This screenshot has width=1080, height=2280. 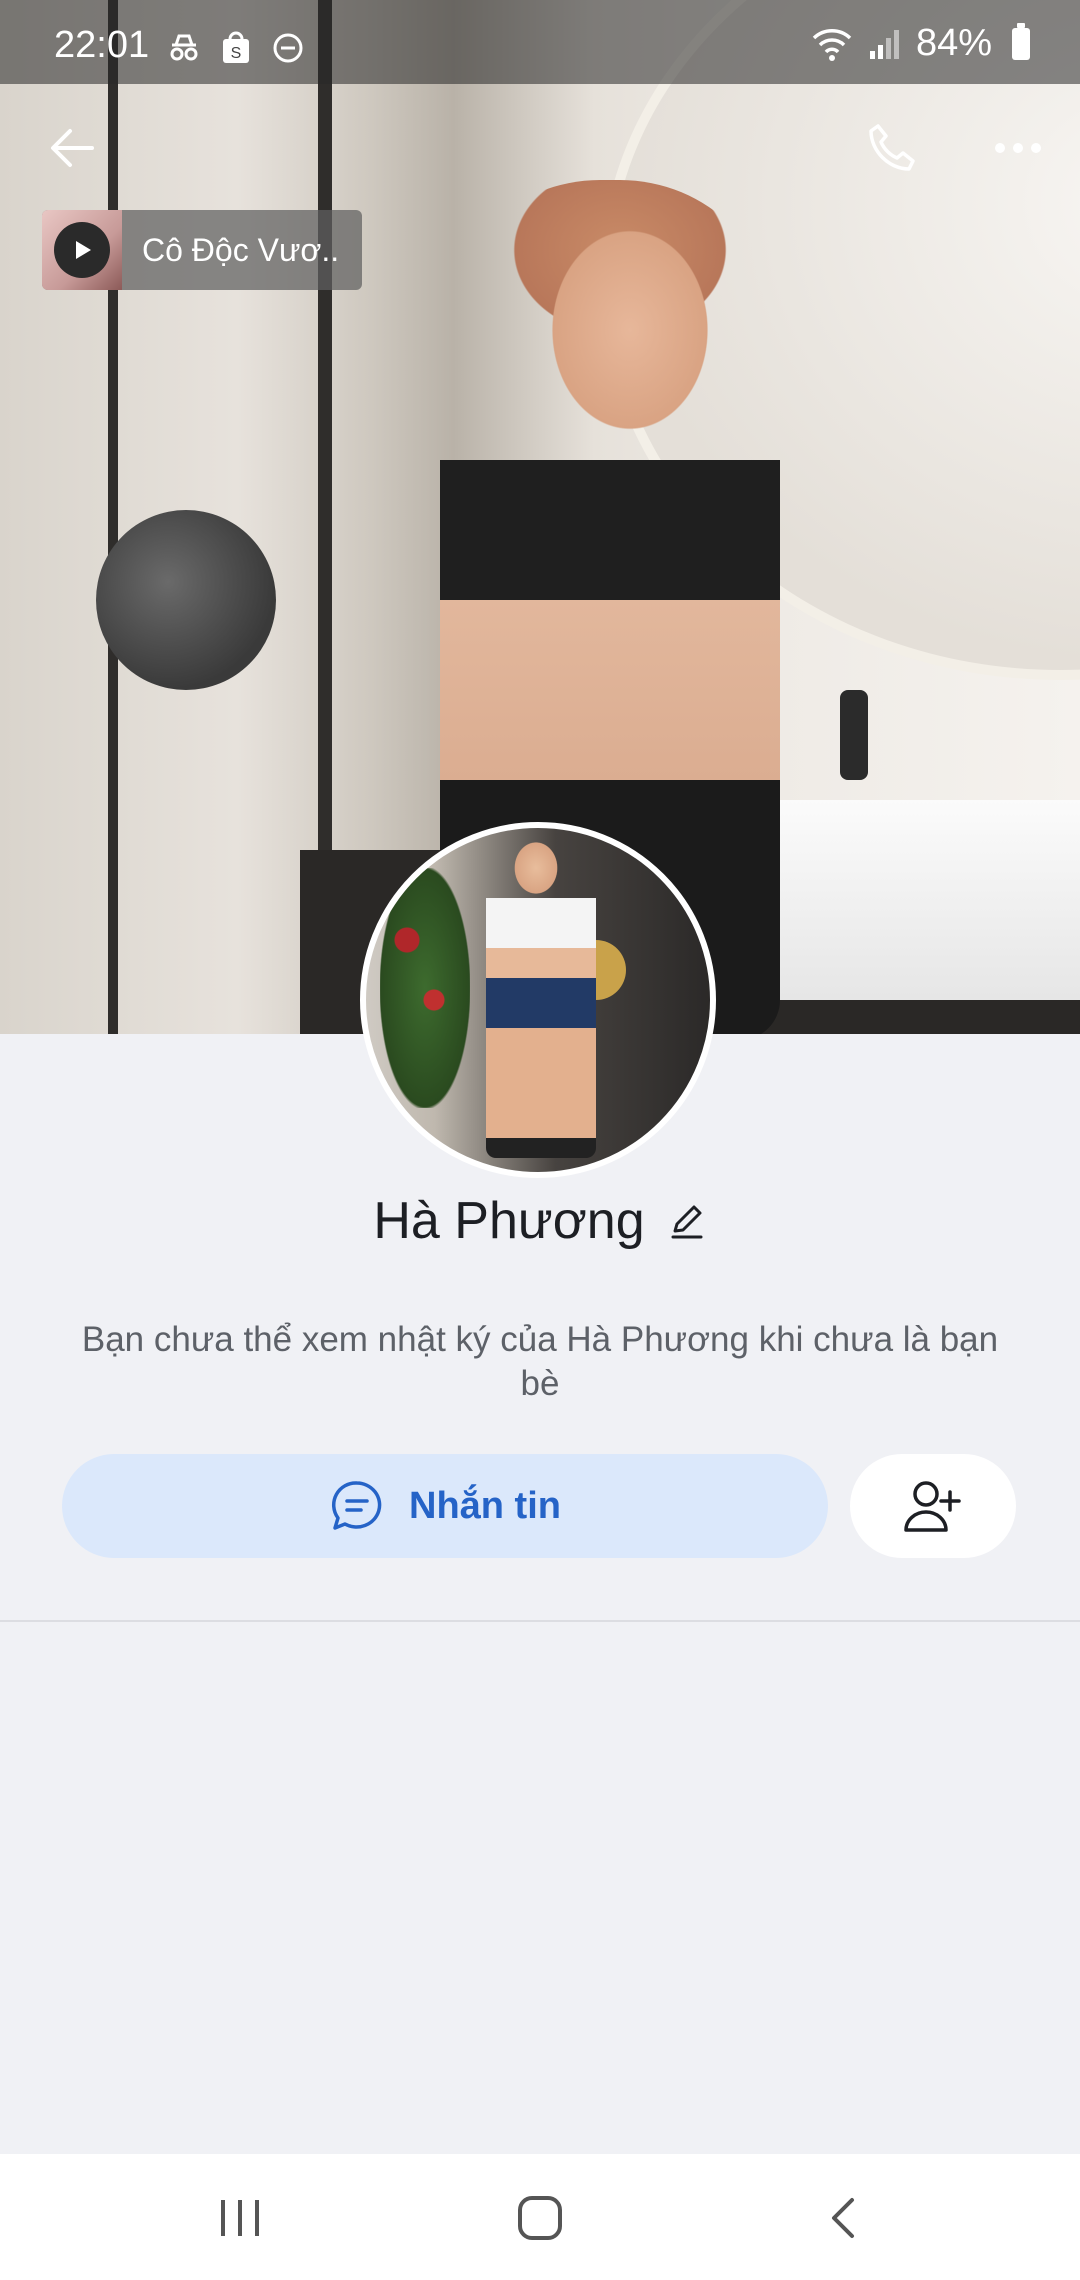 I want to click on play-icon, so click(x=83, y=250).